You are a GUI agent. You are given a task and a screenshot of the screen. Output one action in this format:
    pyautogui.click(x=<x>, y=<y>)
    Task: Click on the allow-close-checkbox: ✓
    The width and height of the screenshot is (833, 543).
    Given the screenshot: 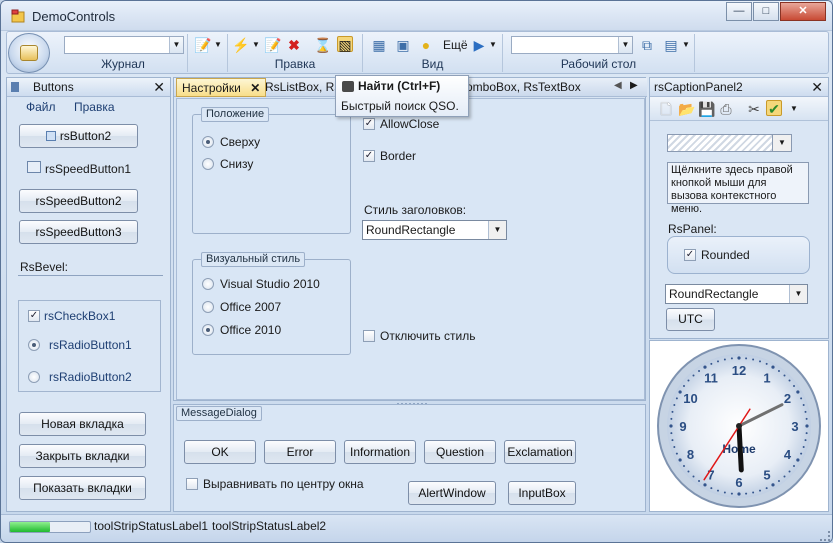 What is the action you would take?
    pyautogui.click(x=369, y=124)
    